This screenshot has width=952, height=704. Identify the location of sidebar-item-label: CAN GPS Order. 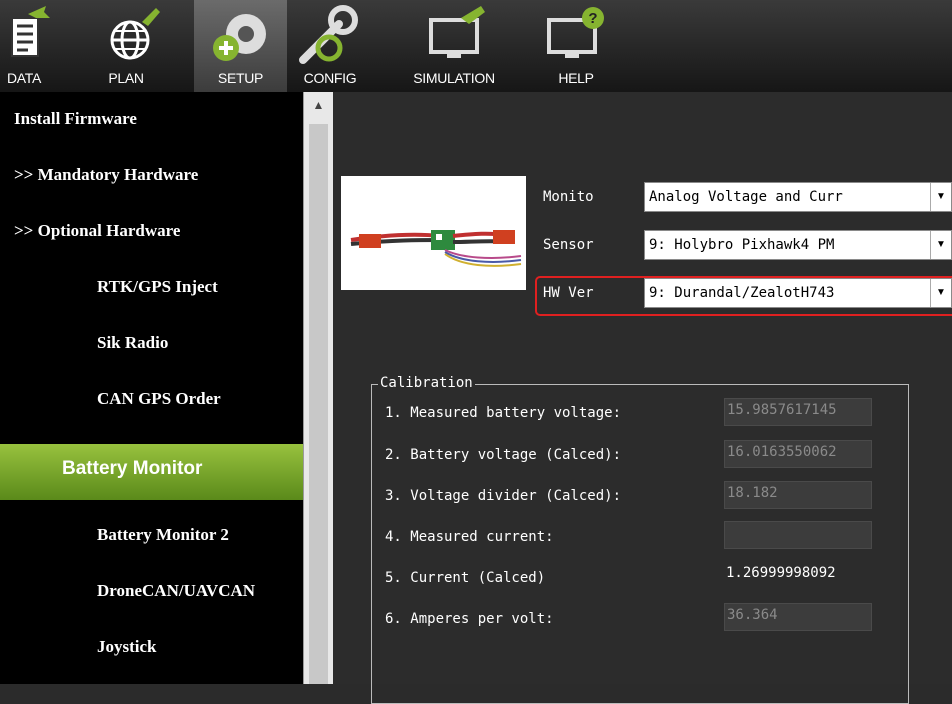
(159, 398).